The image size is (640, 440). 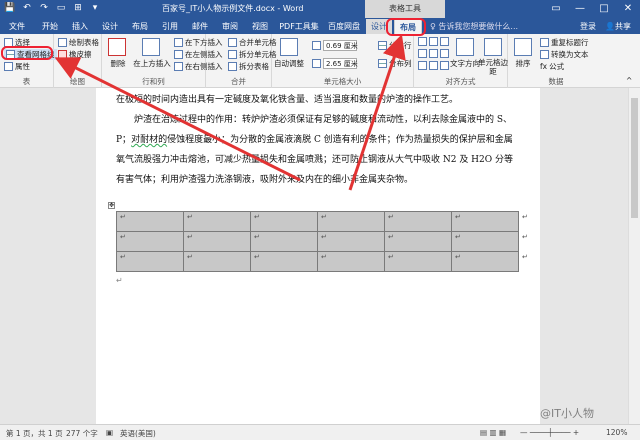 What do you see at coordinates (493, 432) in the screenshot?
I see `view-buttons: ▤ ▥ ▦` at bounding box center [493, 432].